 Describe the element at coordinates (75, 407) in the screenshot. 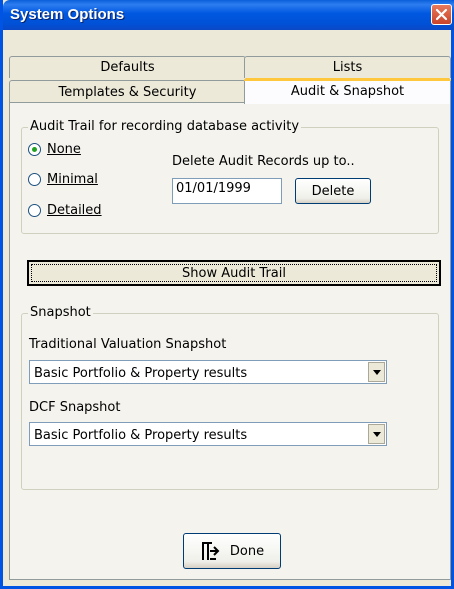

I see `dcf-snapshot-label: DCF Snapshot` at that location.